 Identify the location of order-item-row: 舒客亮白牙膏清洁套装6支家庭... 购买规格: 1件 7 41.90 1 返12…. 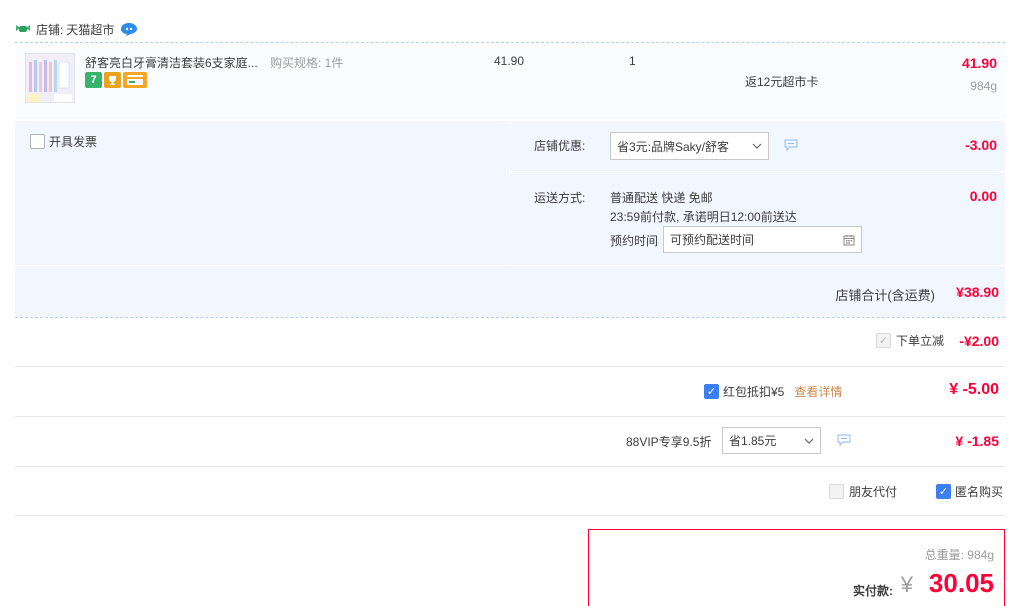
(510, 81).